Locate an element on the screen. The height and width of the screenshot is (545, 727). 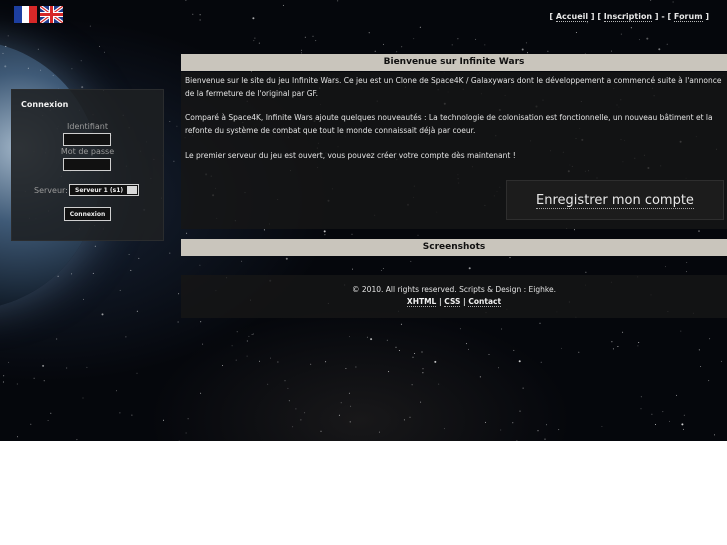
login-button: Connexion is located at coordinates (87, 214).